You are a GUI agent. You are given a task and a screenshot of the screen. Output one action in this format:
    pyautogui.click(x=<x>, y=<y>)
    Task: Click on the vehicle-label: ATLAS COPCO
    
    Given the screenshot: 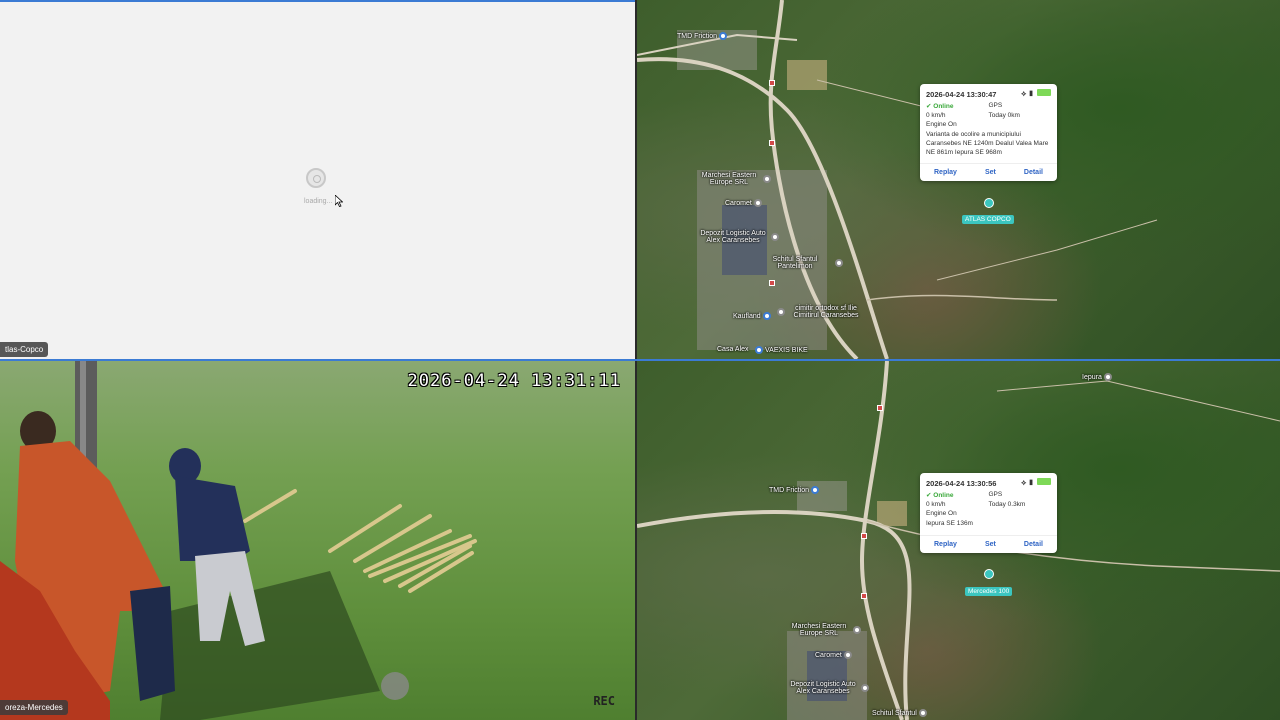 What is the action you would take?
    pyautogui.click(x=988, y=219)
    